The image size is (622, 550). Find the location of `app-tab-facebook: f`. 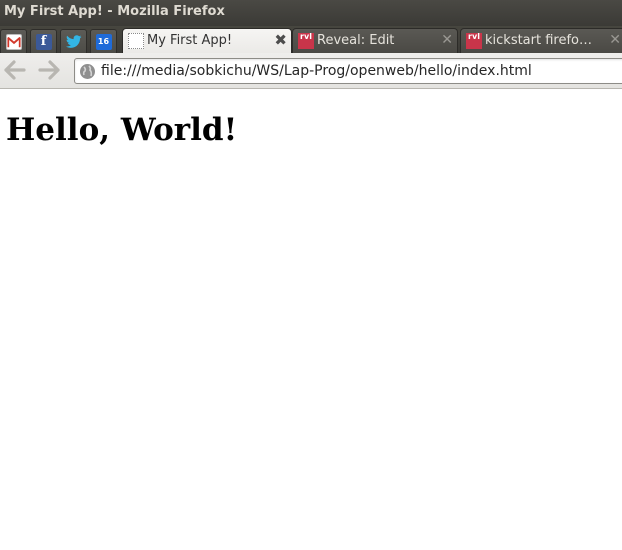

app-tab-facebook: f is located at coordinates (43, 41).